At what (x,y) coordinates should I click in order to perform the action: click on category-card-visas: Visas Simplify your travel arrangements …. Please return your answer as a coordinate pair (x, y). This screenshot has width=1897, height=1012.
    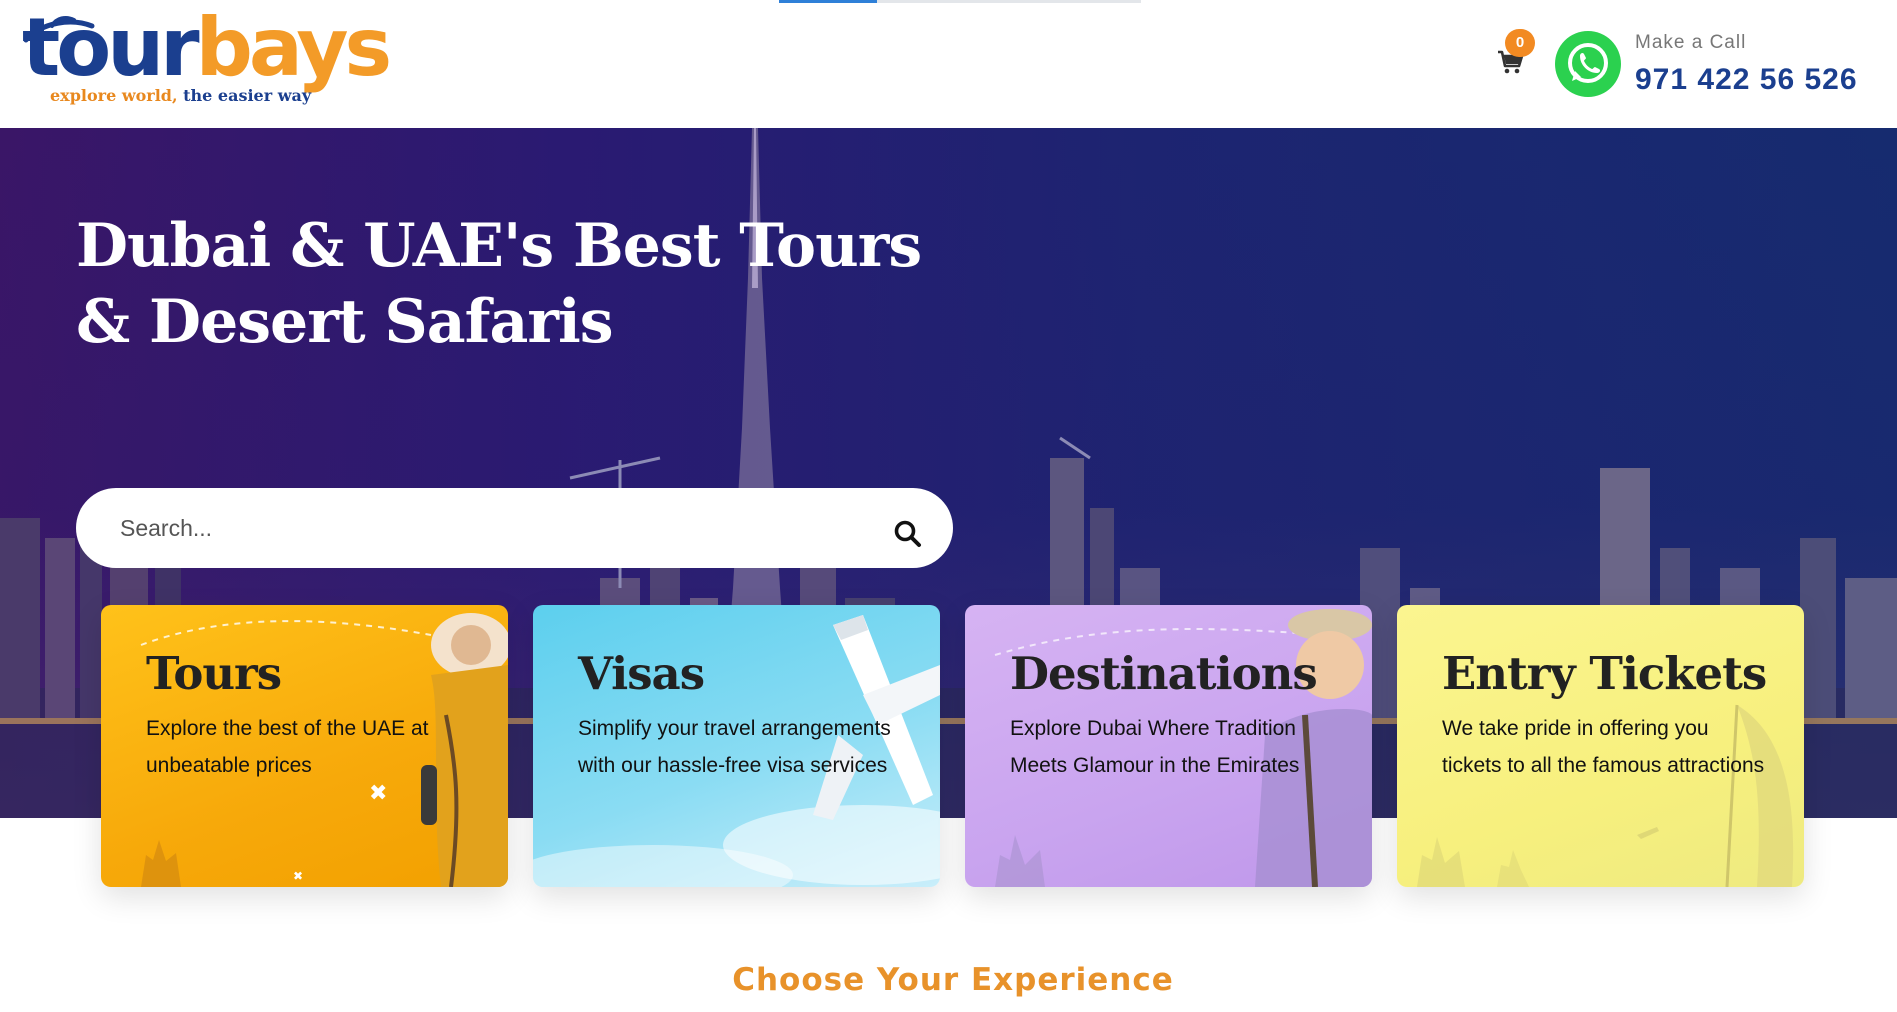
    Looking at the image, I should click on (736, 746).